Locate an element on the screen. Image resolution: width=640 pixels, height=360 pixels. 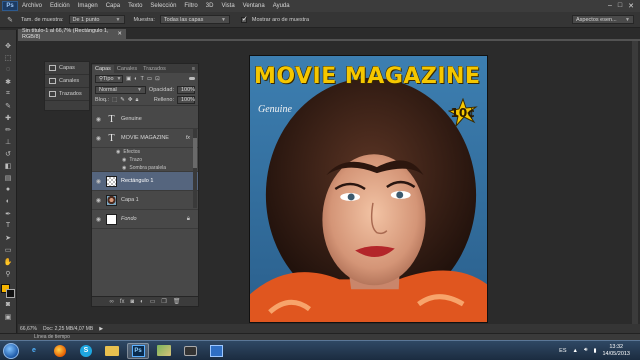
pen-tool-icon: ✒ is located at coordinates (8, 213).